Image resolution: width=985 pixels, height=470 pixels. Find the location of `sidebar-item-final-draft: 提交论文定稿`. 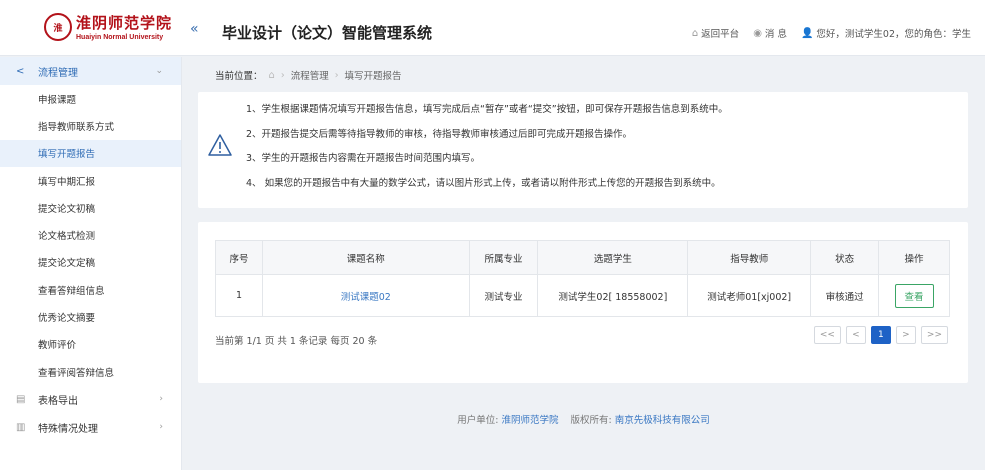

sidebar-item-final-draft: 提交论文定稿 is located at coordinates (90, 262).